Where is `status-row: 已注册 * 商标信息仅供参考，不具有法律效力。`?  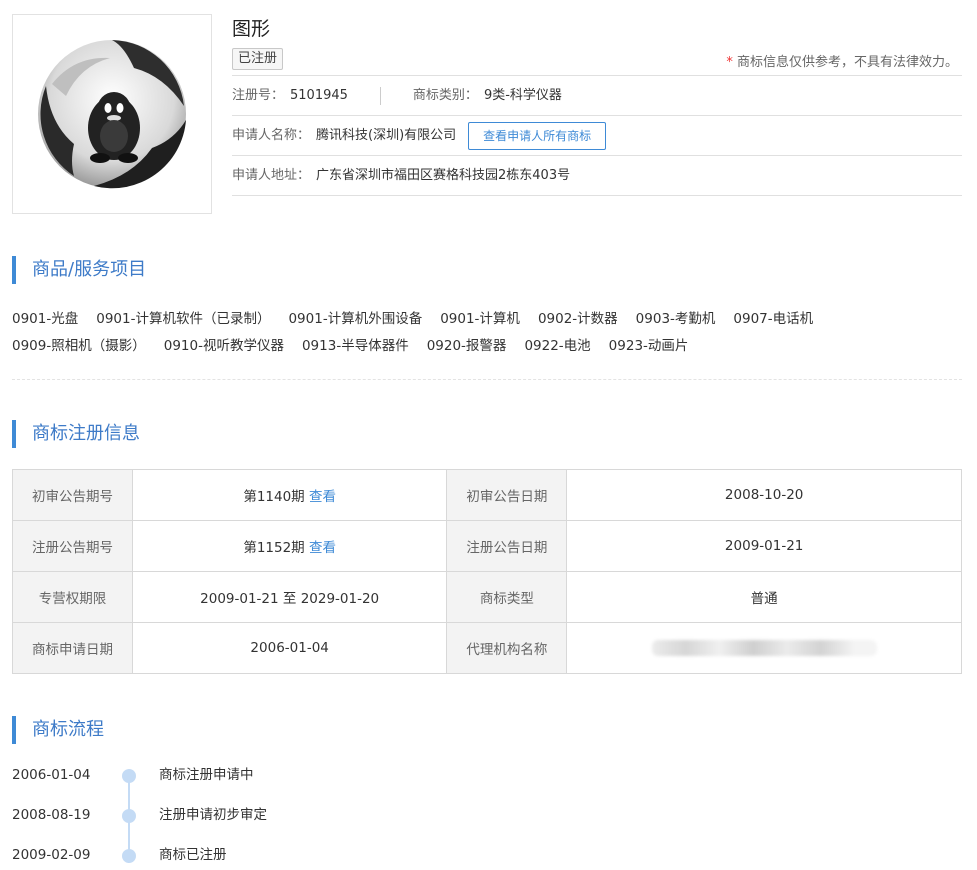 status-row: 已注册 * 商标信息仅供参考，不具有法律效力。 is located at coordinates (597, 60).